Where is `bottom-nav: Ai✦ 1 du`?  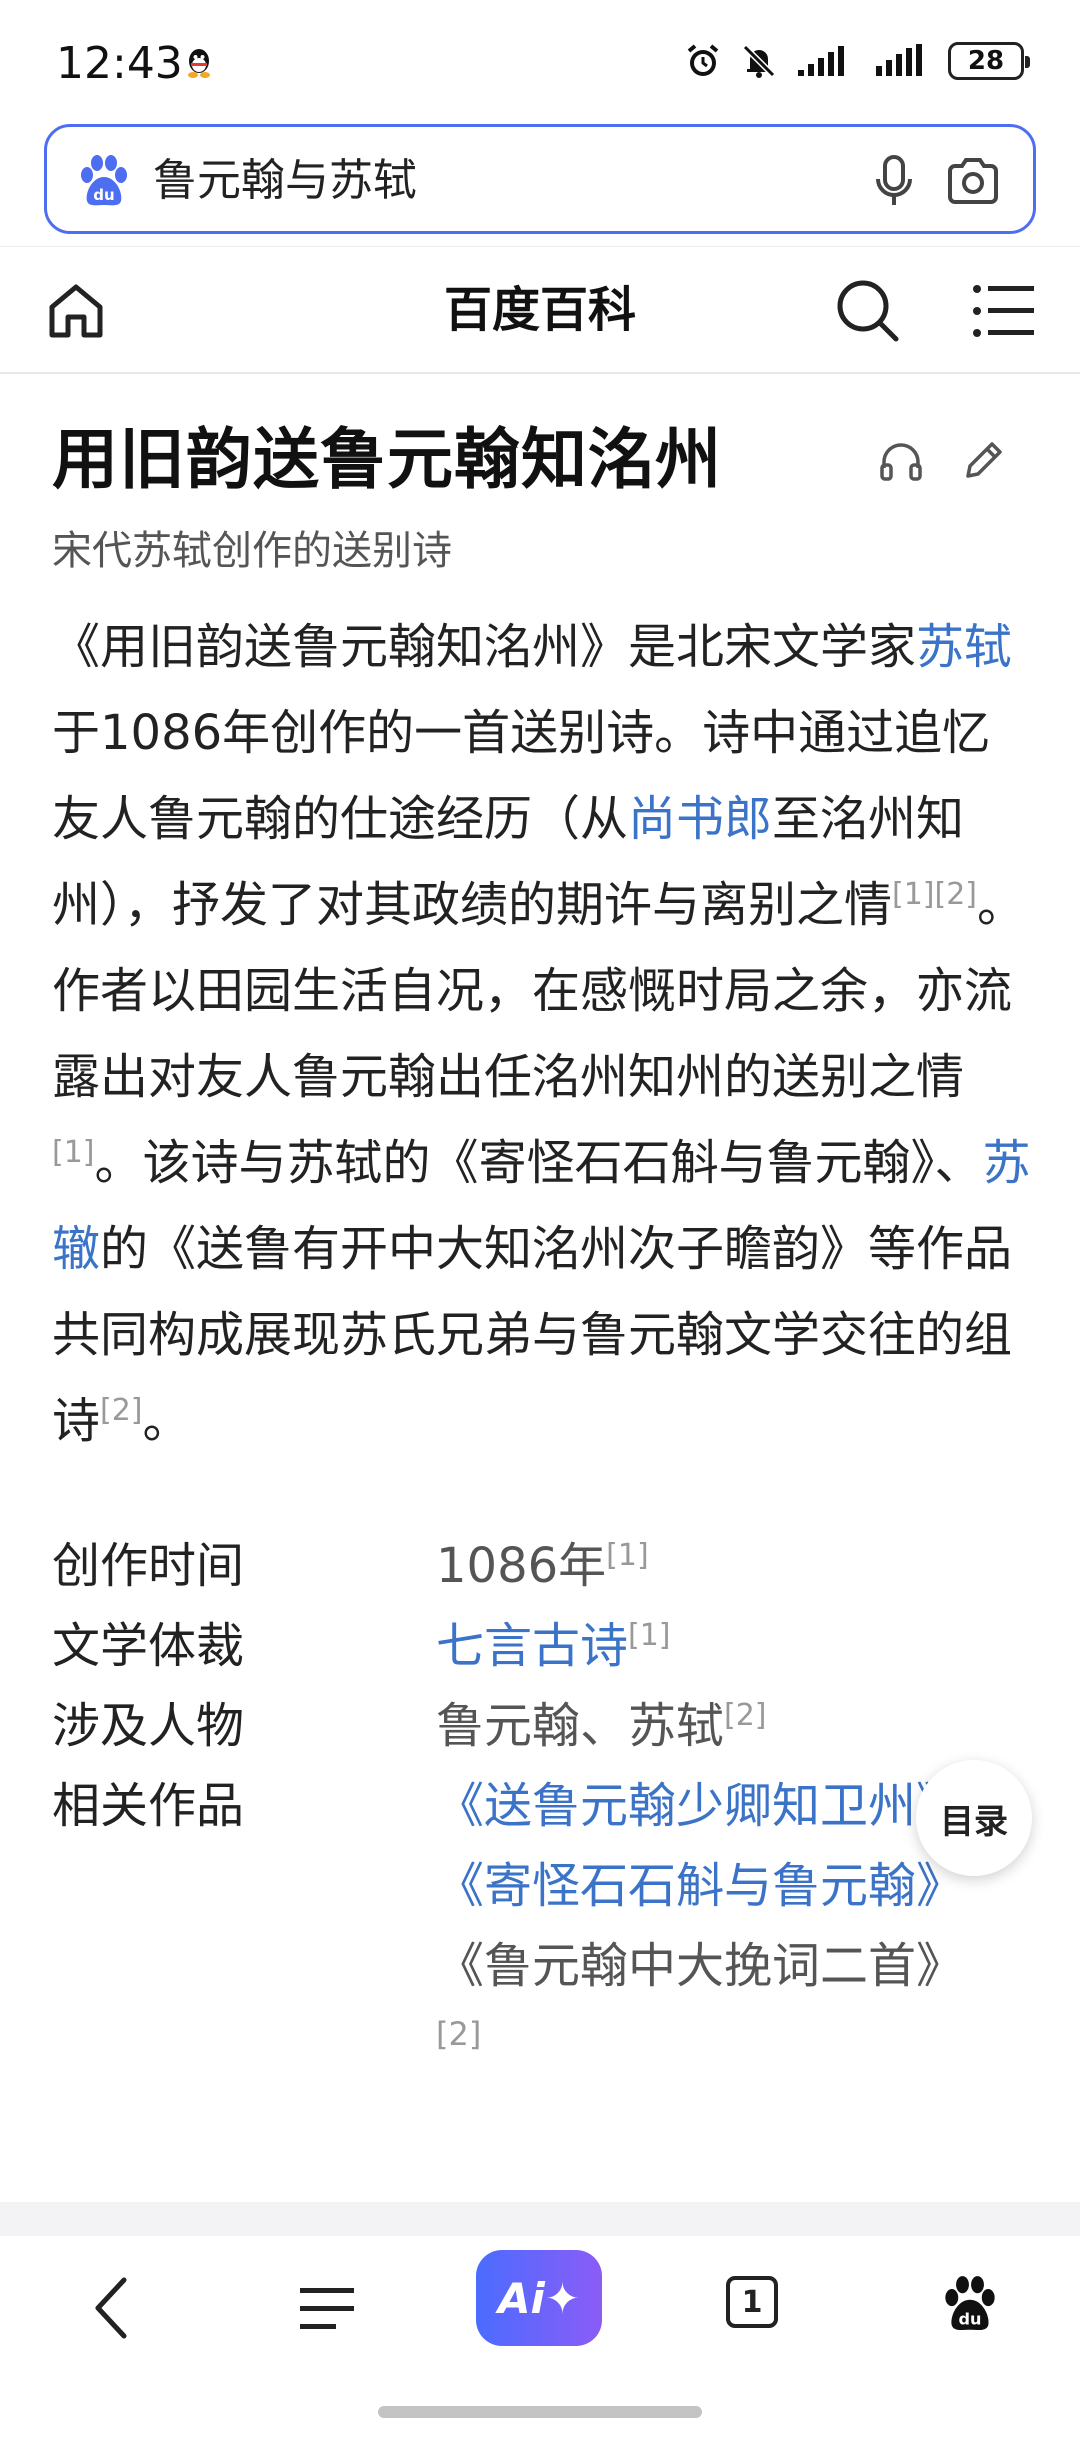 bottom-nav: Ai✦ 1 du is located at coordinates (540, 2337).